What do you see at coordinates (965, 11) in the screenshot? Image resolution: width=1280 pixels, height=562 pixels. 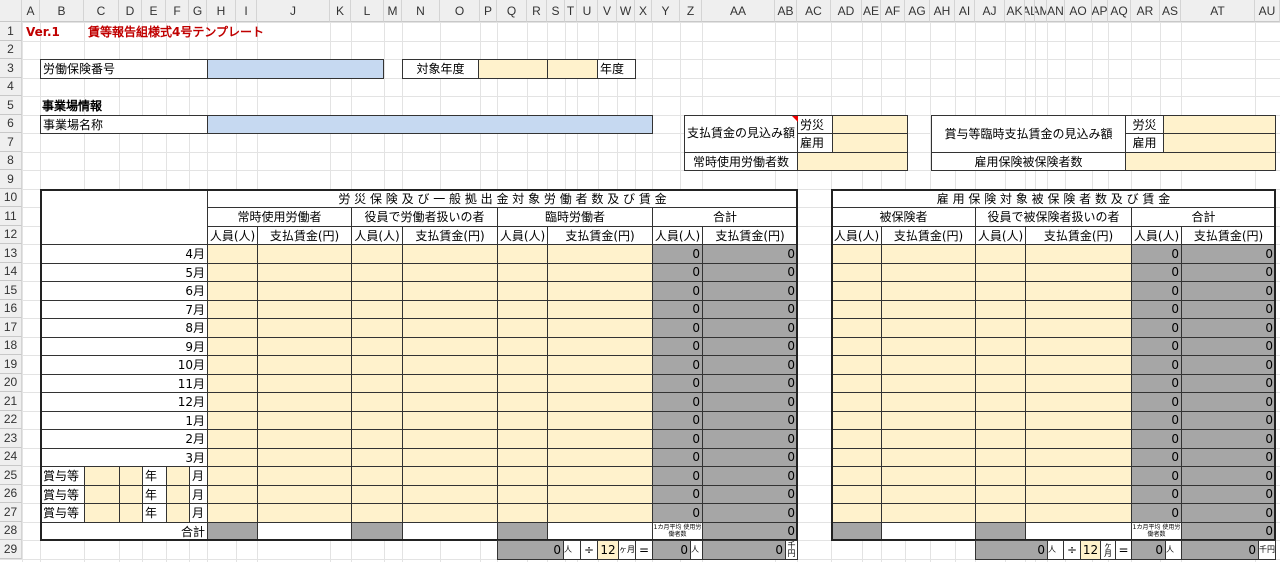 I see `column-header: AI` at bounding box center [965, 11].